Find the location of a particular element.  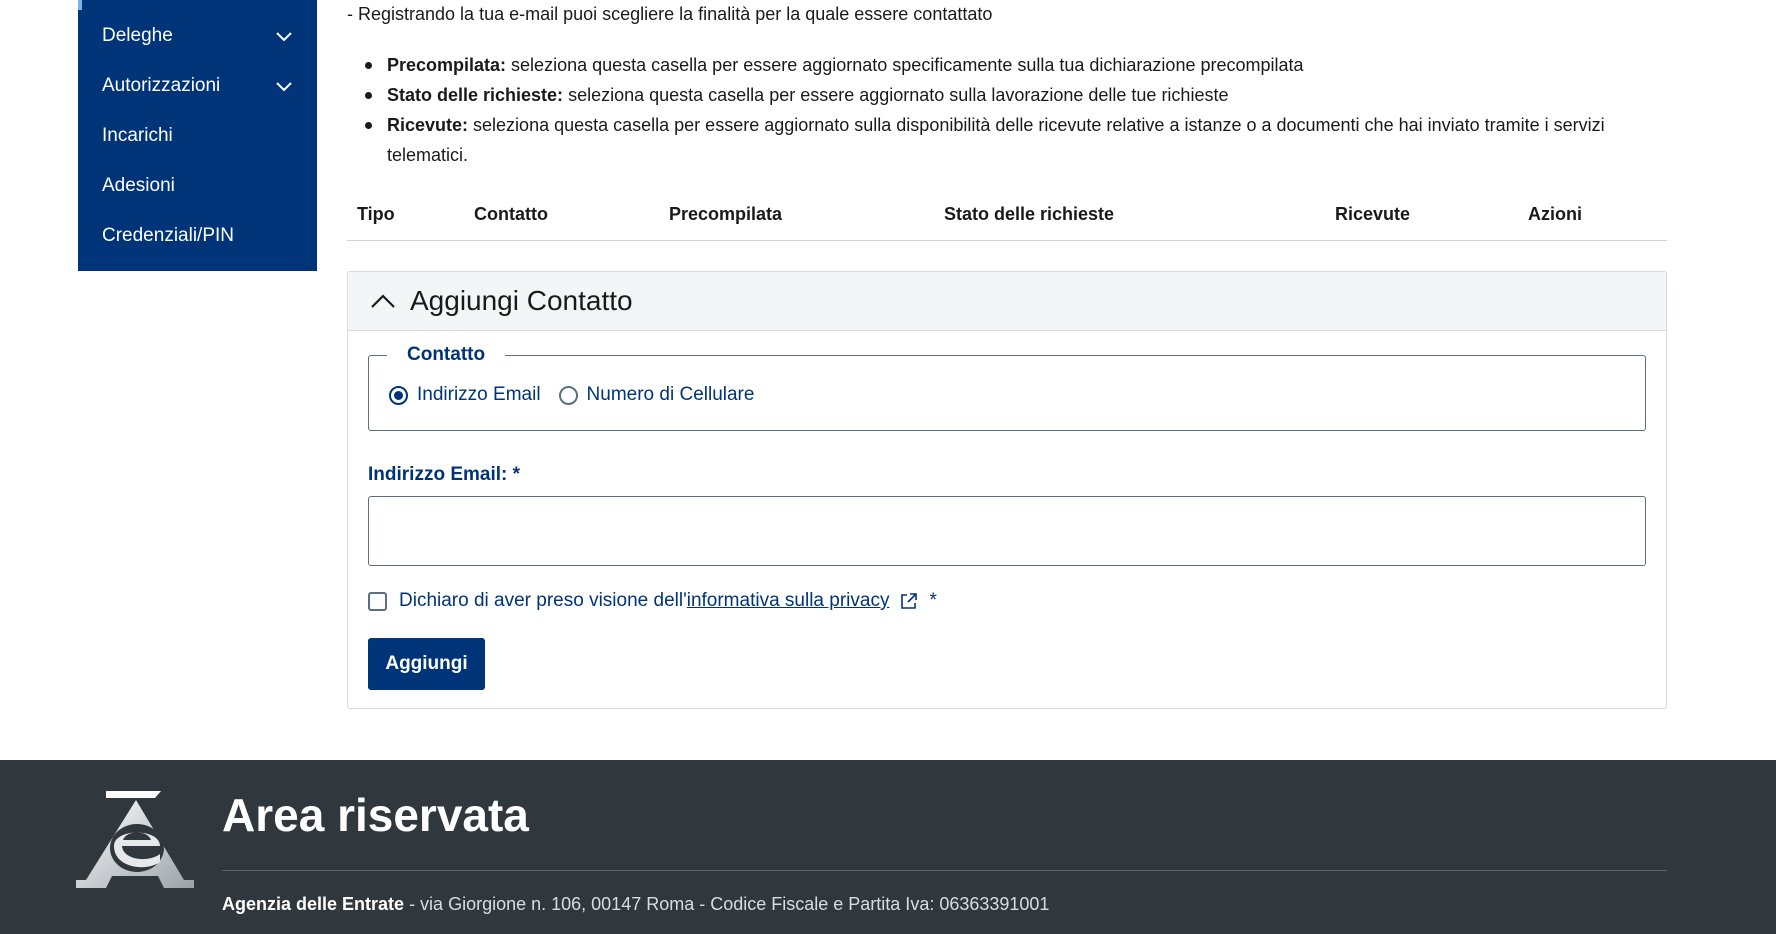

bullet-term: Stato delle richieste: is located at coordinates (475, 95).